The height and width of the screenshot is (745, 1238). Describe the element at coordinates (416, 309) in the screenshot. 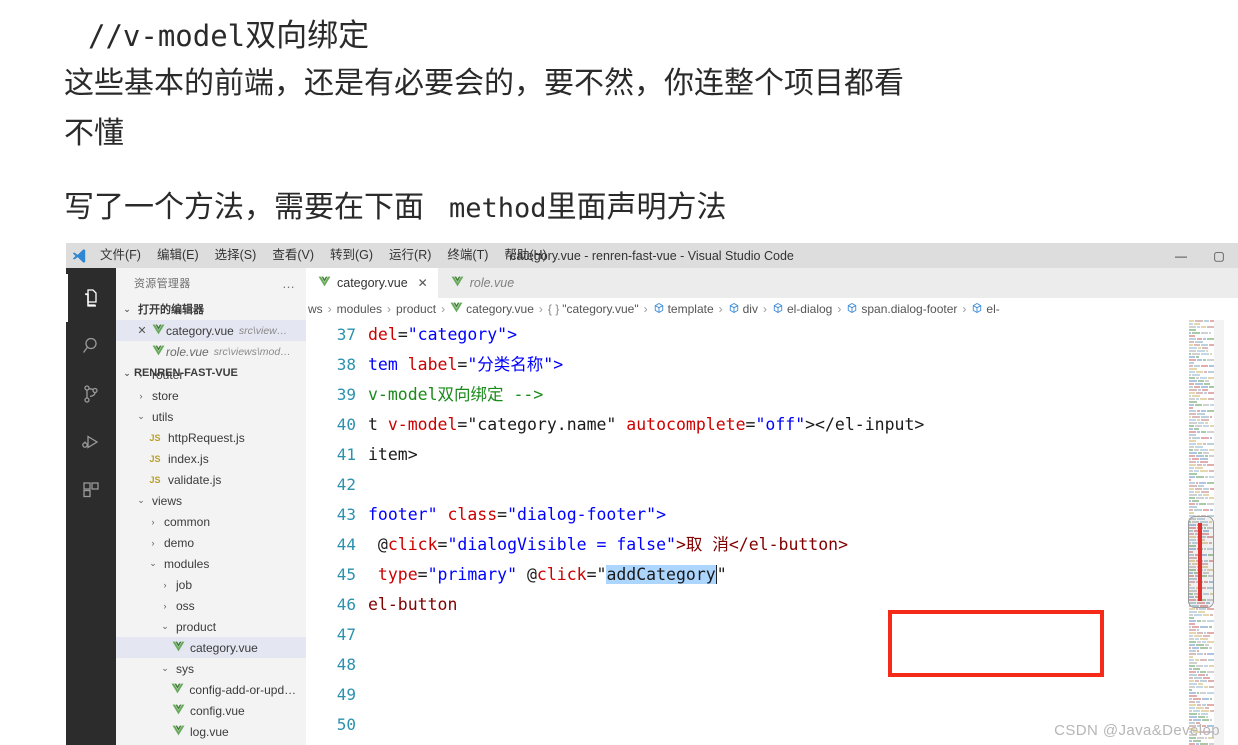

I see `breadcrumb-item-2: product` at that location.